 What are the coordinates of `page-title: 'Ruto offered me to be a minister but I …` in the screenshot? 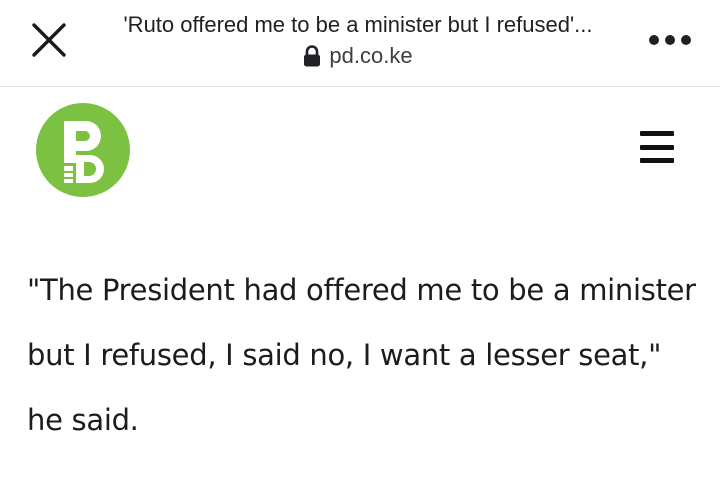 It's located at (358, 24).